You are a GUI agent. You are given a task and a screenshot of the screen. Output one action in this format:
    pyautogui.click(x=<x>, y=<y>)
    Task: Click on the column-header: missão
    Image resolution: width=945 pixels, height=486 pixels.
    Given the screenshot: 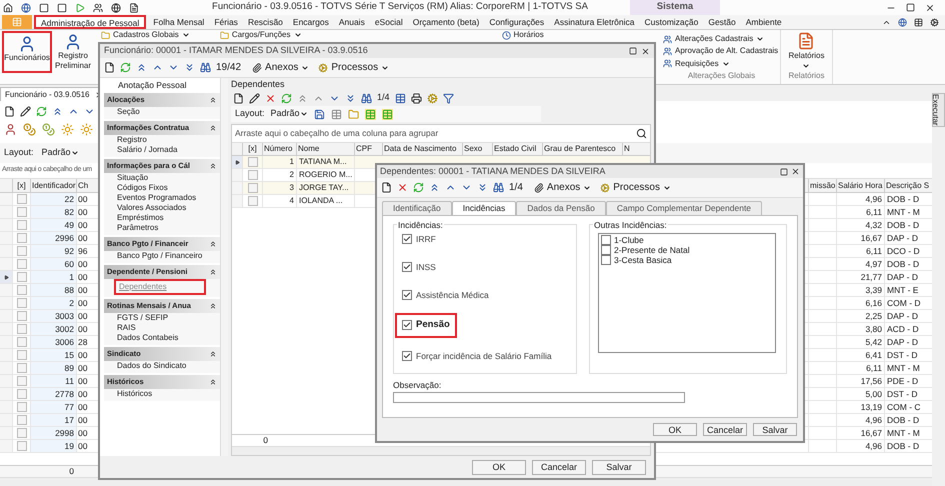 What is the action you would take?
    pyautogui.click(x=822, y=185)
    